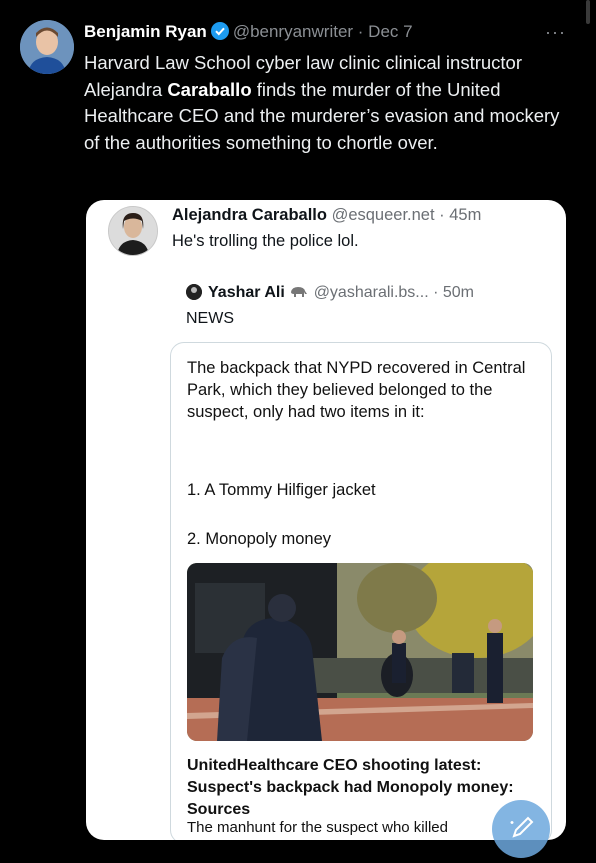 The height and width of the screenshot is (863, 596). I want to click on link-snippet: The manhunt for the suspect who killed, so click(317, 827).